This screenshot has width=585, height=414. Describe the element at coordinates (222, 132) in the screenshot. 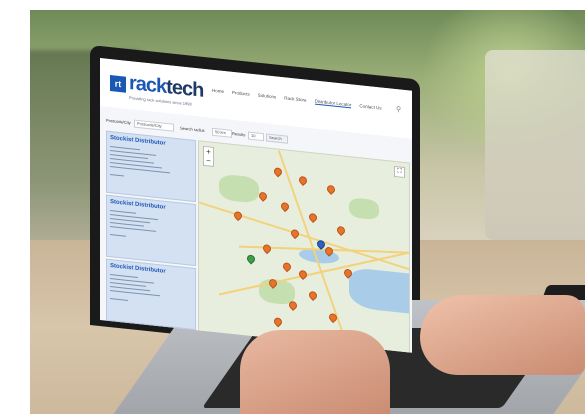

I see `radius-select: 50 km` at that location.